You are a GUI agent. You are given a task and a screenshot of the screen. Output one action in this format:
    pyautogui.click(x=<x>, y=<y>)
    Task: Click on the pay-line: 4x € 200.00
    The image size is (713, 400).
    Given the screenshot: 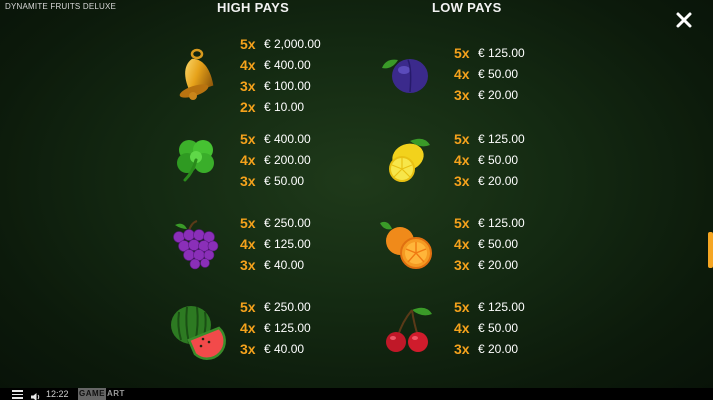 What is the action you would take?
    pyautogui.click(x=275, y=159)
    